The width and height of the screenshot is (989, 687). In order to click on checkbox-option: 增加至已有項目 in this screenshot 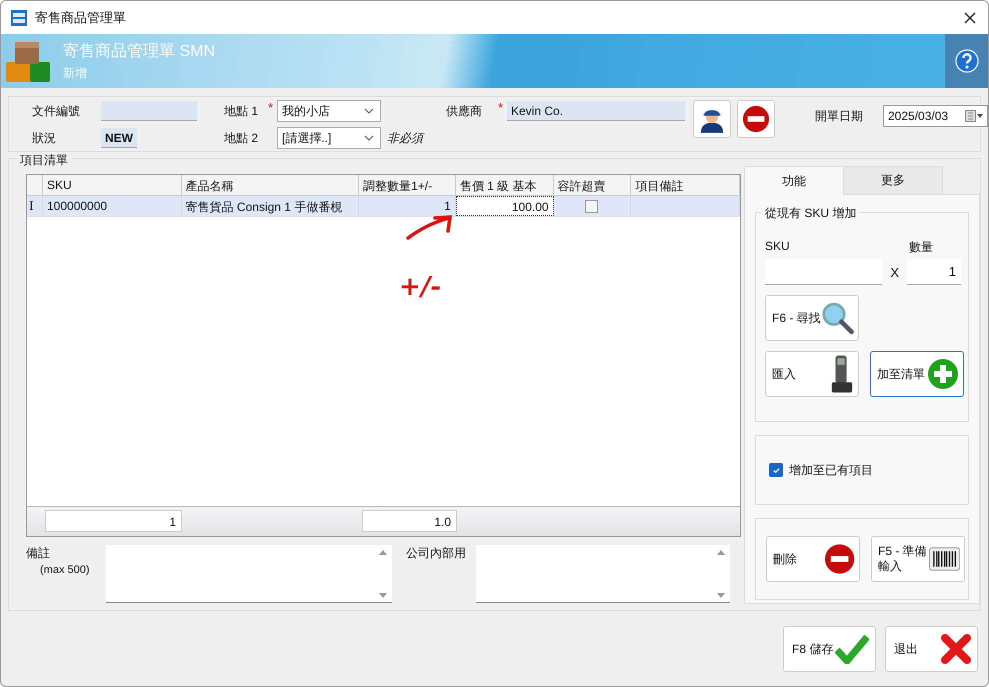, I will do `click(821, 470)`.